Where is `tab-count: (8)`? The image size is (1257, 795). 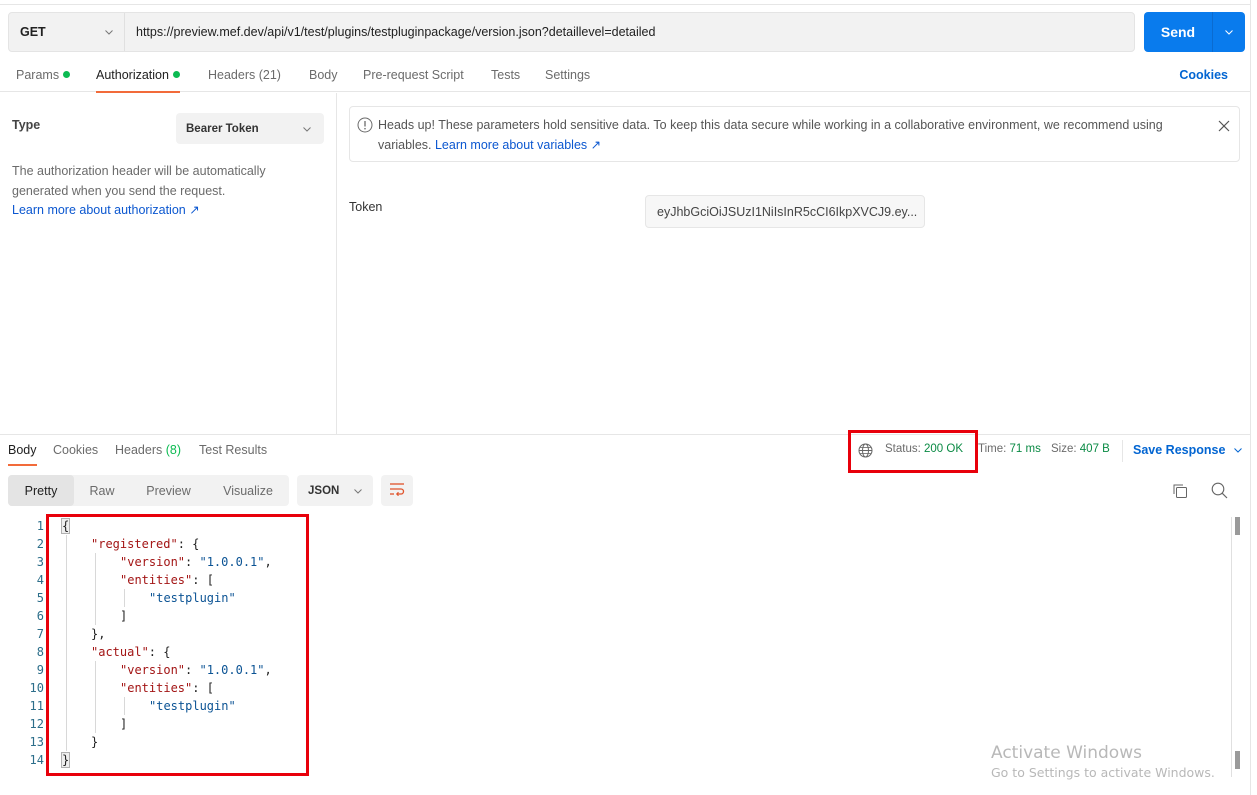
tab-count: (8) is located at coordinates (173, 450).